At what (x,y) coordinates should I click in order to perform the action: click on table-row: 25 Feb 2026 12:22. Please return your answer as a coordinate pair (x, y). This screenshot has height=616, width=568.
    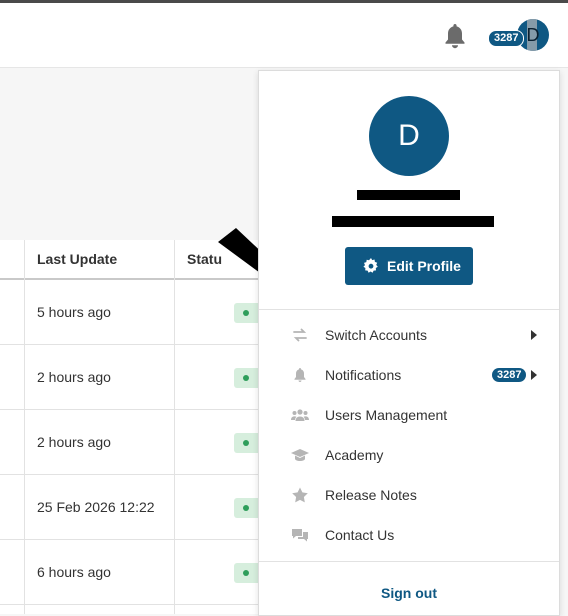
    Looking at the image, I should click on (150, 507).